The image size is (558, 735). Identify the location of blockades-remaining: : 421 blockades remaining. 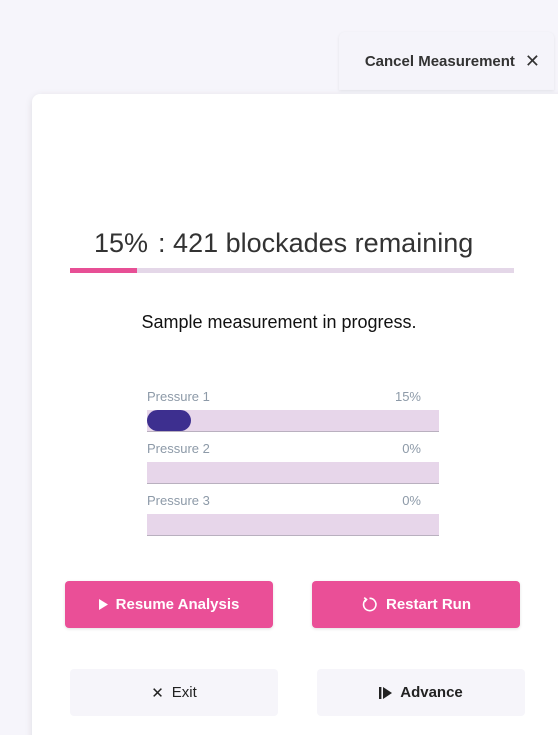
(316, 243).